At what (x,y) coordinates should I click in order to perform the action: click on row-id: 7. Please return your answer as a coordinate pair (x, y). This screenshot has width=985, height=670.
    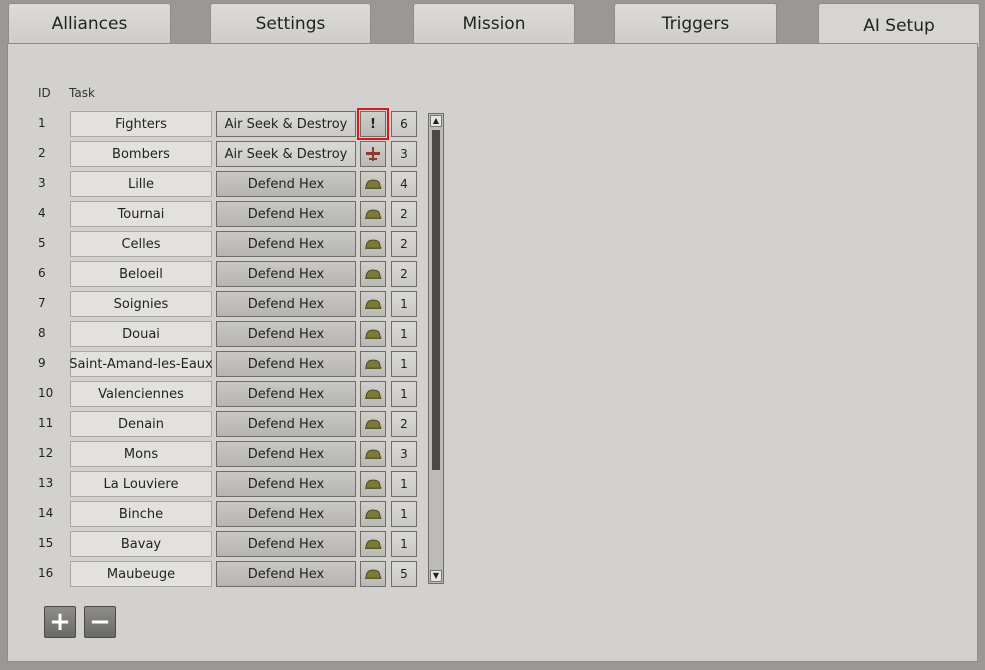
    Looking at the image, I should click on (42, 303).